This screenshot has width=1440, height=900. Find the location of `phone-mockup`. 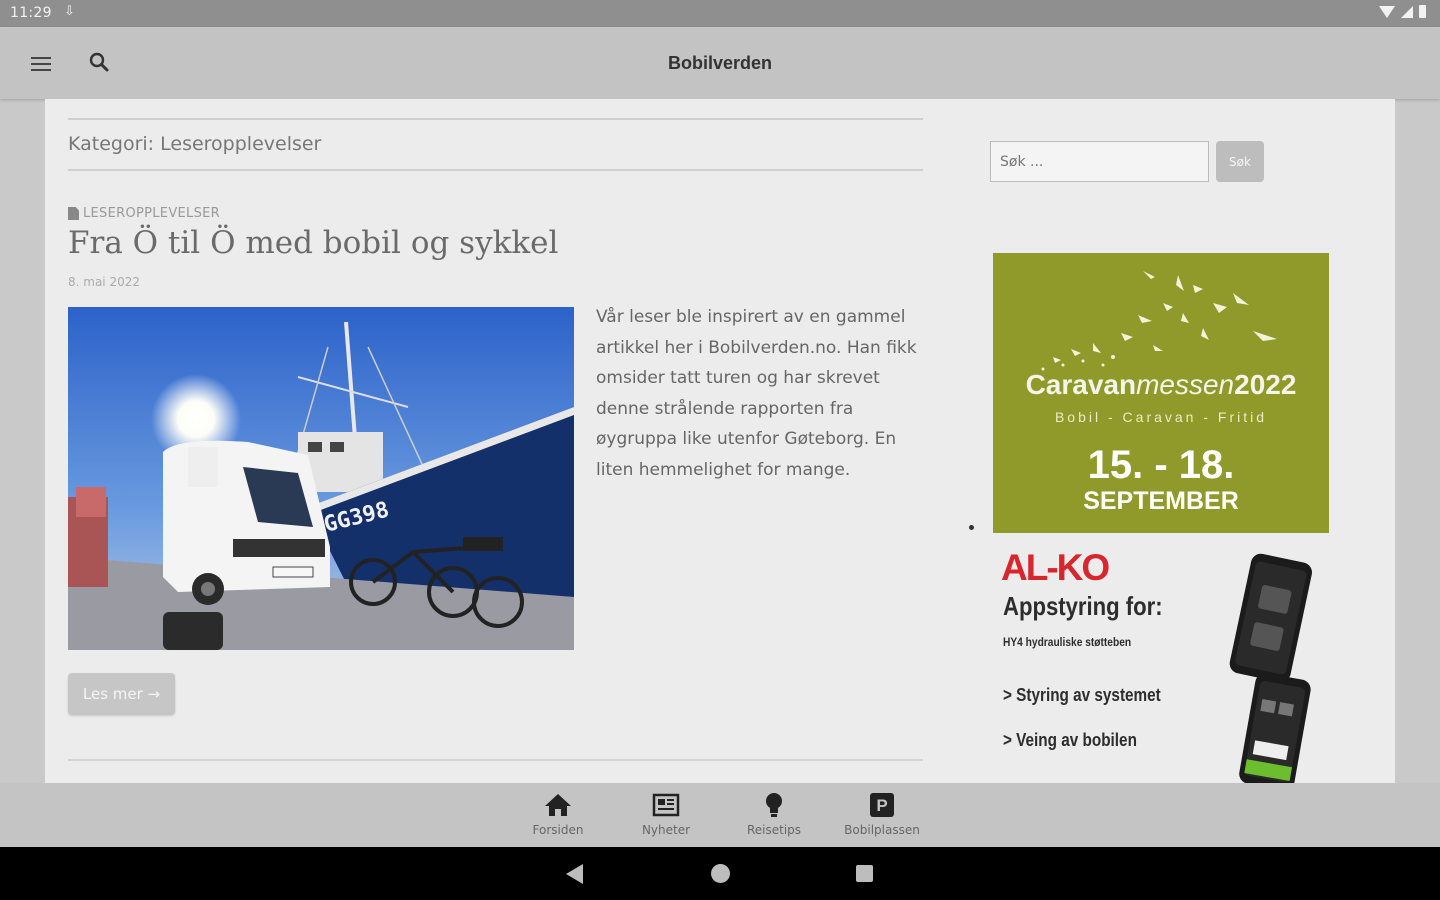

phone-mockup is located at coordinates (1270, 668).